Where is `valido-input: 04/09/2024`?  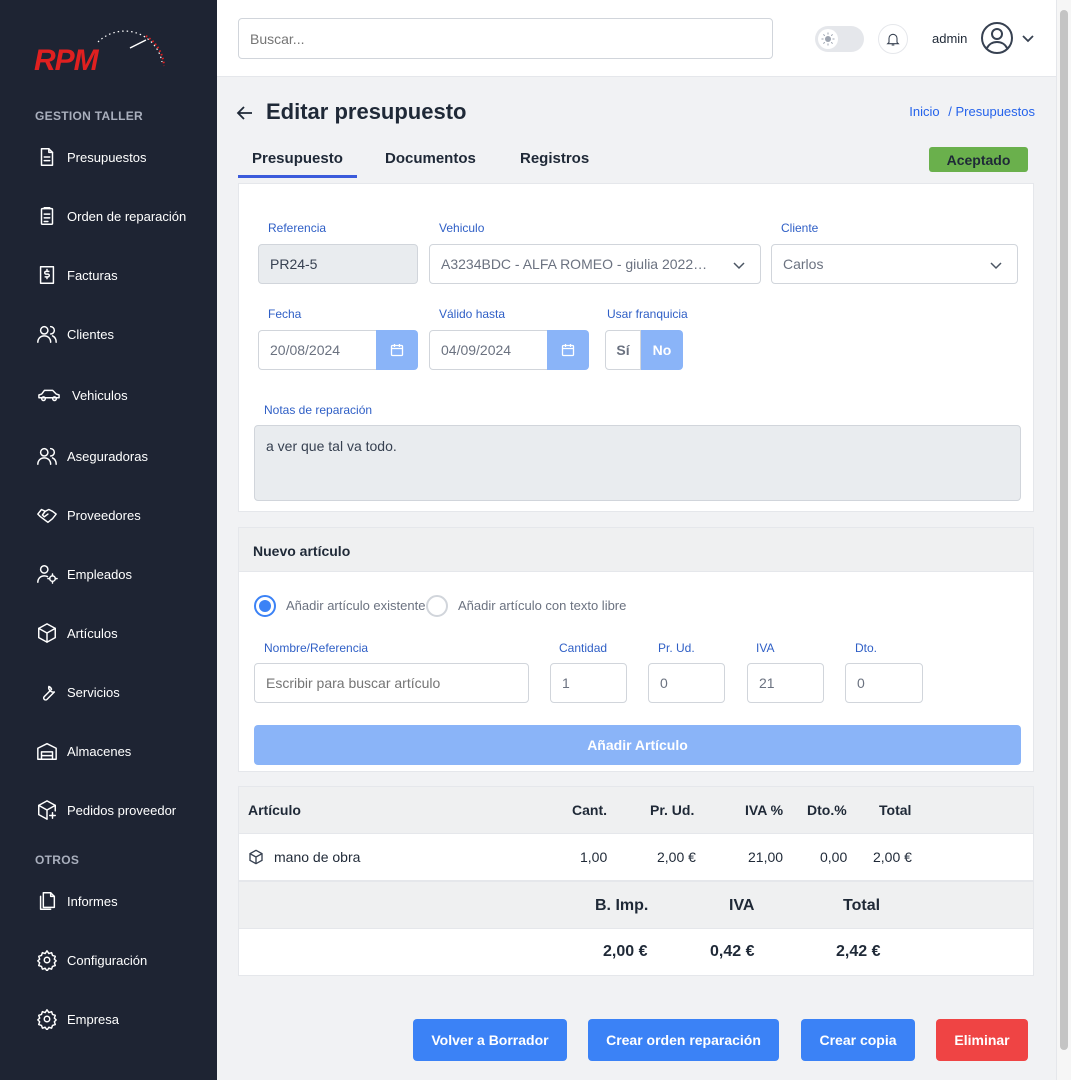
valido-input: 04/09/2024 is located at coordinates (488, 350).